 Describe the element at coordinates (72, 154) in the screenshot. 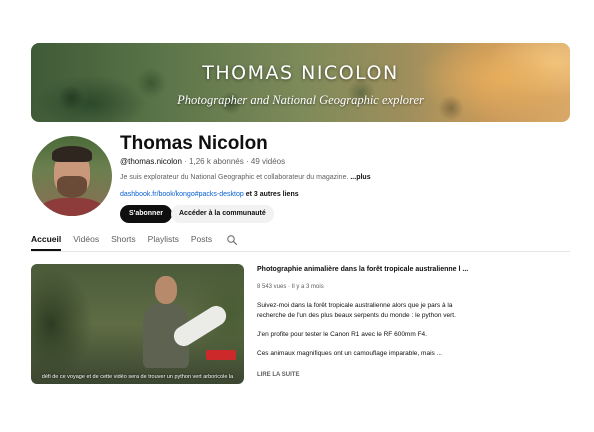

I see `avatar-hair` at that location.